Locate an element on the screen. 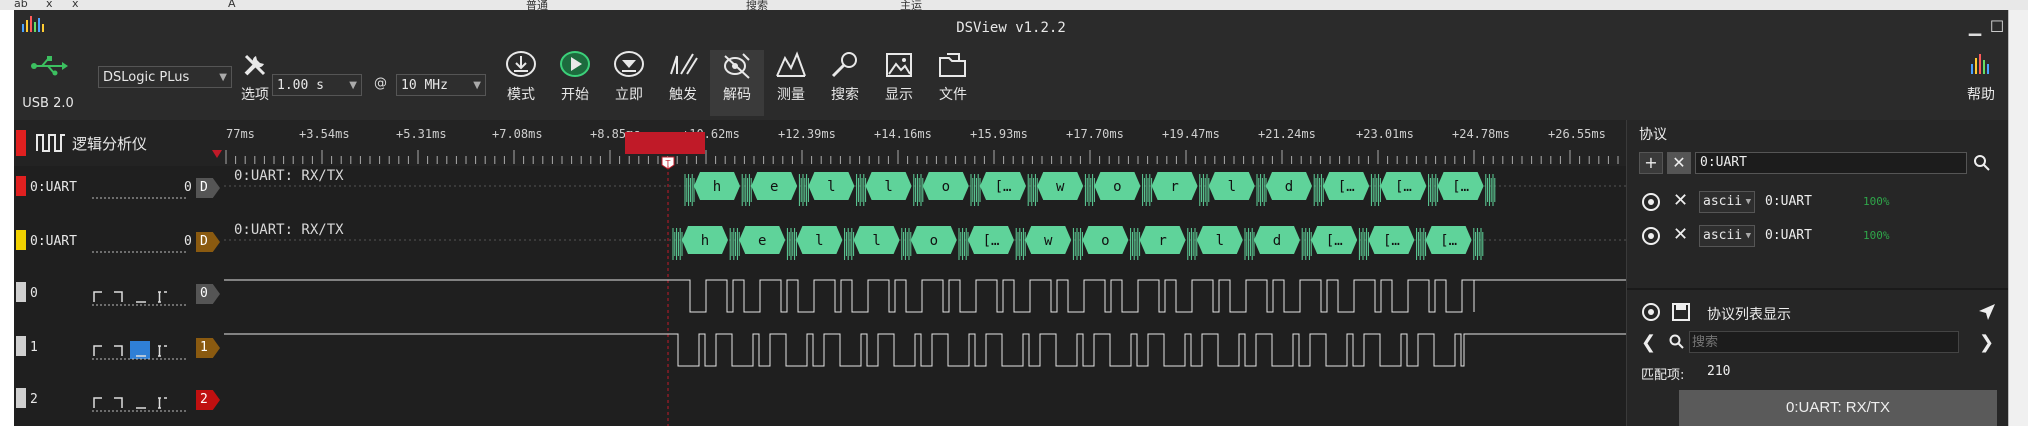 The height and width of the screenshot is (426, 2028). help-button: 帮助 is located at coordinates (1981, 83).